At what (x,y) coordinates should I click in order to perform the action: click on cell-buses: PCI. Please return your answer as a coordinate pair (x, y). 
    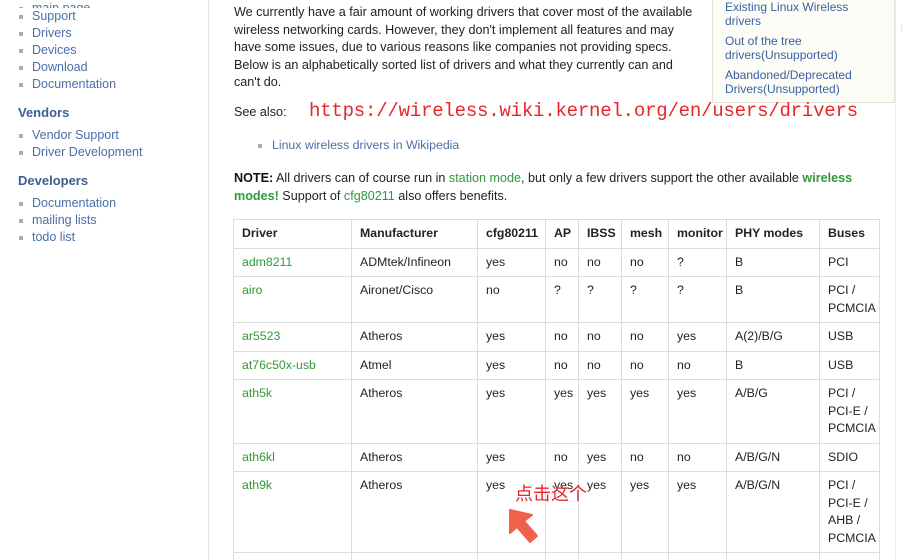
    Looking at the image, I should click on (849, 262).